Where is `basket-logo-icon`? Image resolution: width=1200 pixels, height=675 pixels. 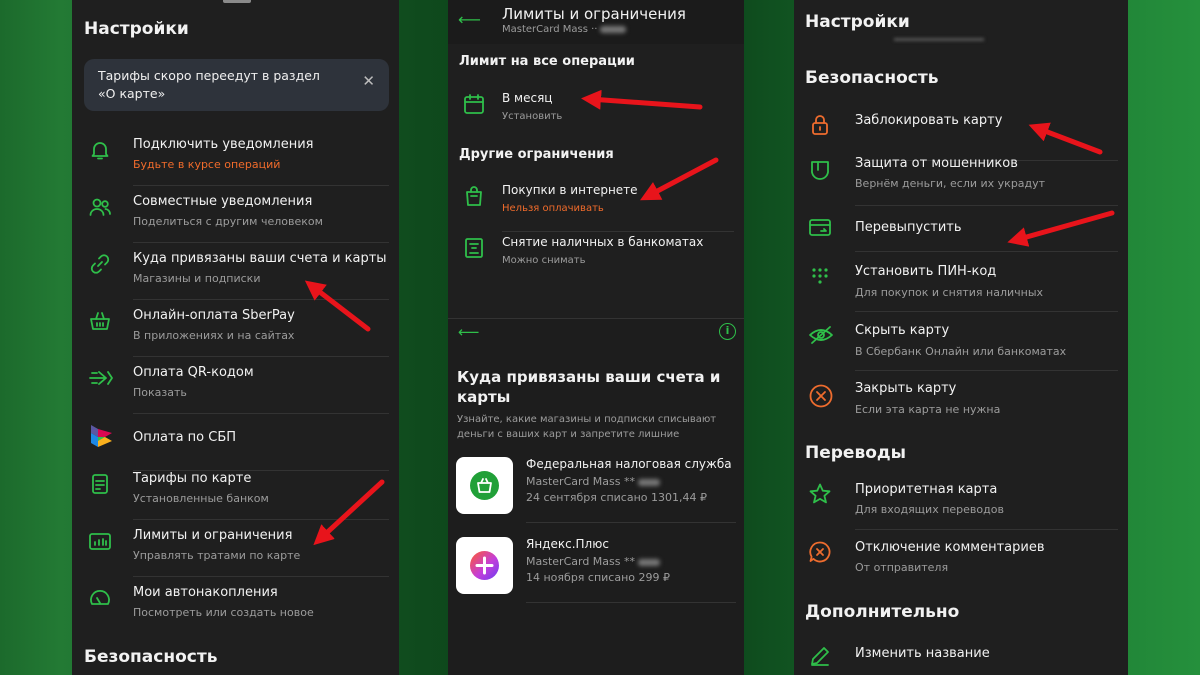 basket-logo-icon is located at coordinates (484, 485).